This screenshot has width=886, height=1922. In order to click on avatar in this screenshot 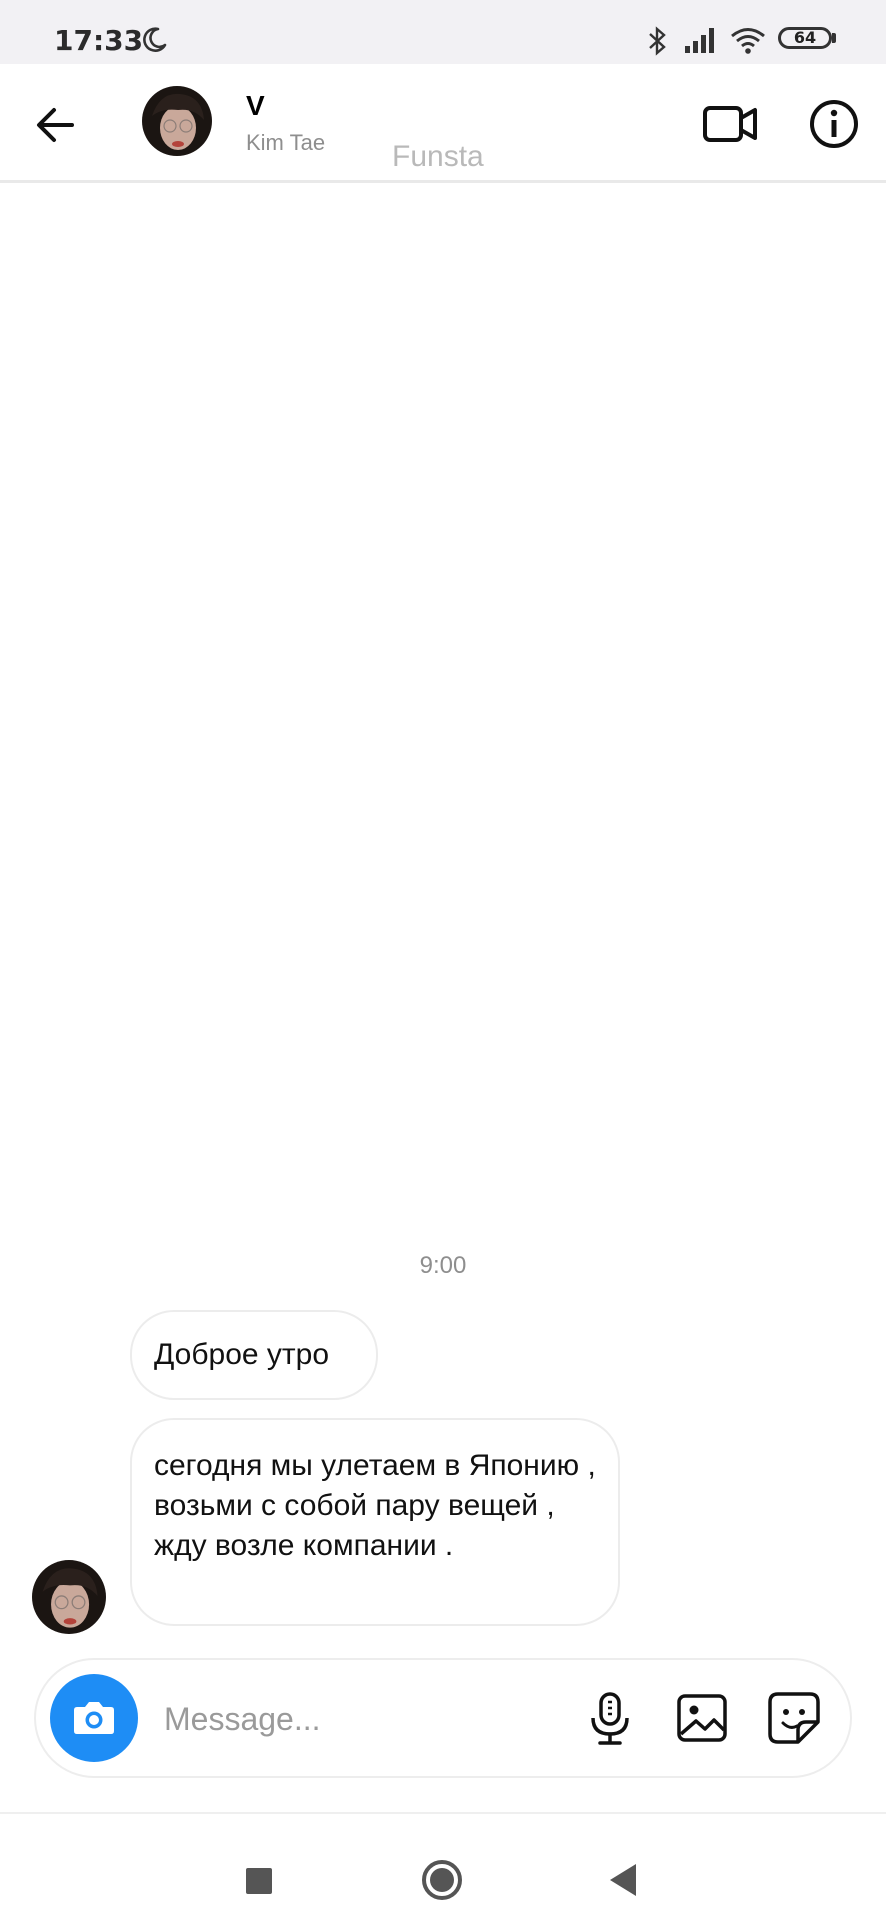, I will do `click(177, 121)`.